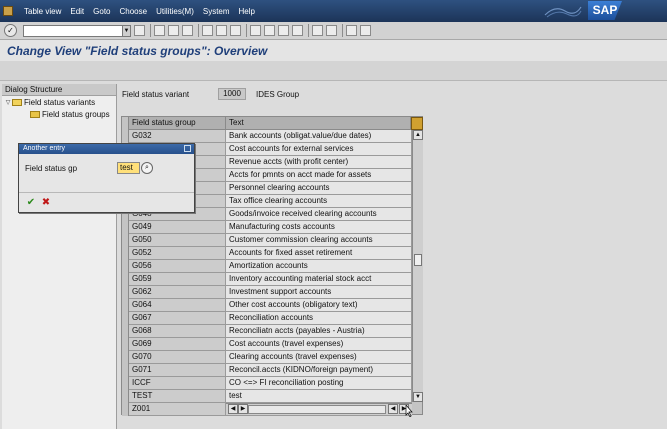 Image resolution: width=667 pixels, height=429 pixels. I want to click on layout-menu-icon, so click(365, 30).